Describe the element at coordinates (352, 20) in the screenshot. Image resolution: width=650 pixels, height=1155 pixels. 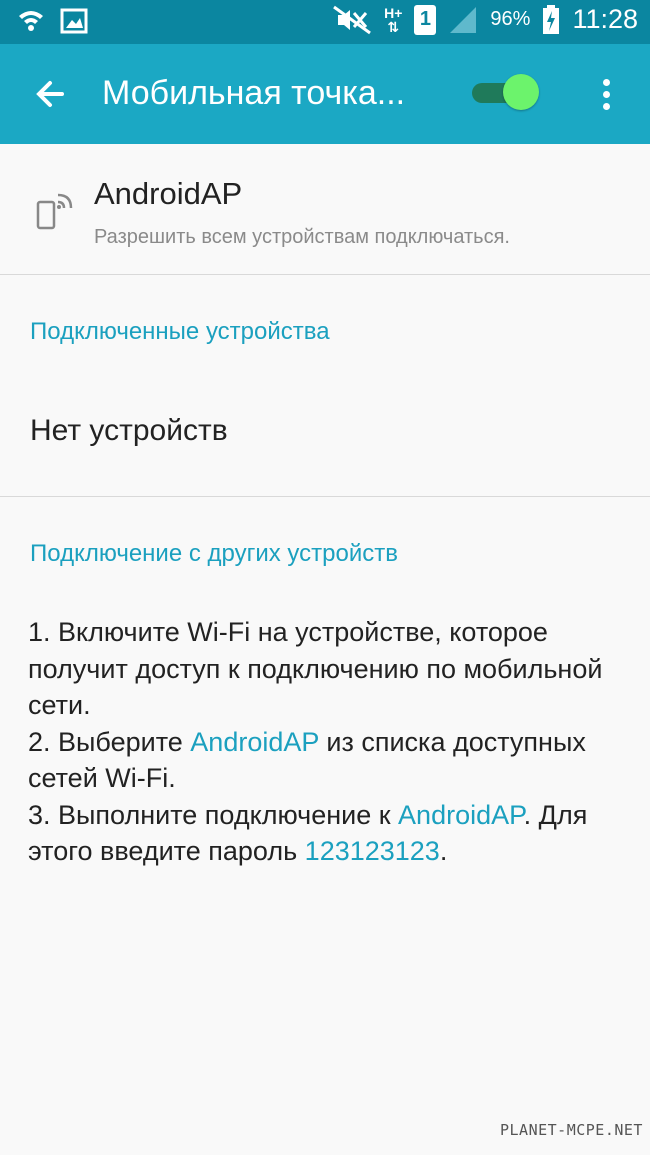
I see `mute-icon` at that location.